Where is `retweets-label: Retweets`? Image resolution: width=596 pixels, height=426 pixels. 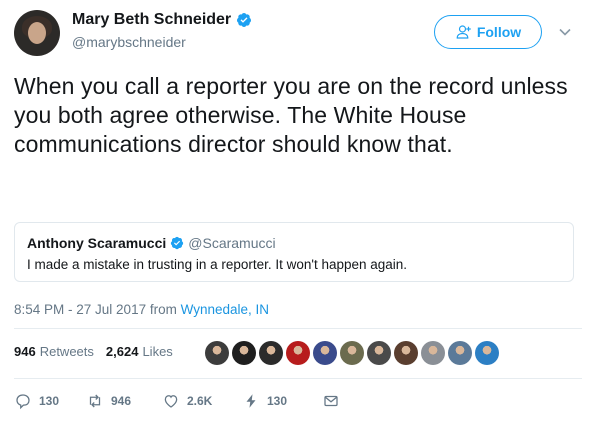 retweets-label: Retweets is located at coordinates (66, 351).